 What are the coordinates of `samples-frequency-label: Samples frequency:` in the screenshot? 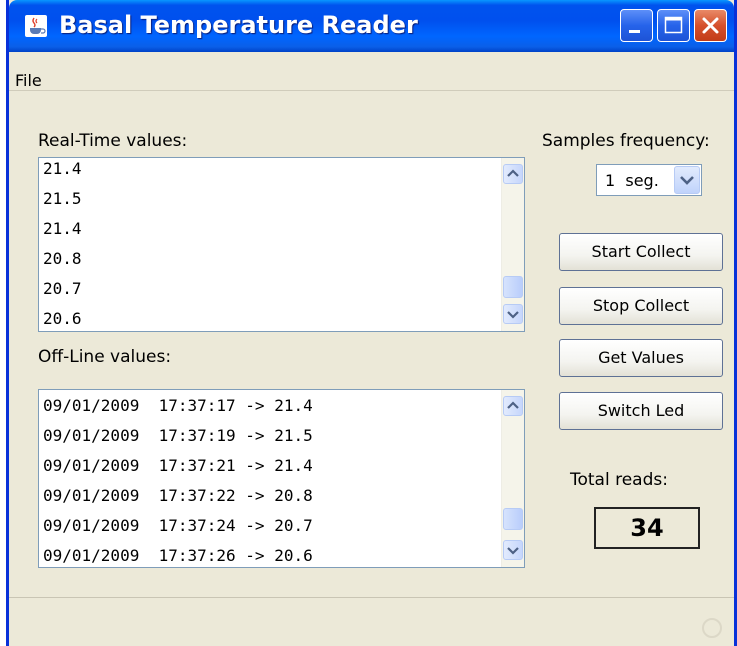 It's located at (626, 141).